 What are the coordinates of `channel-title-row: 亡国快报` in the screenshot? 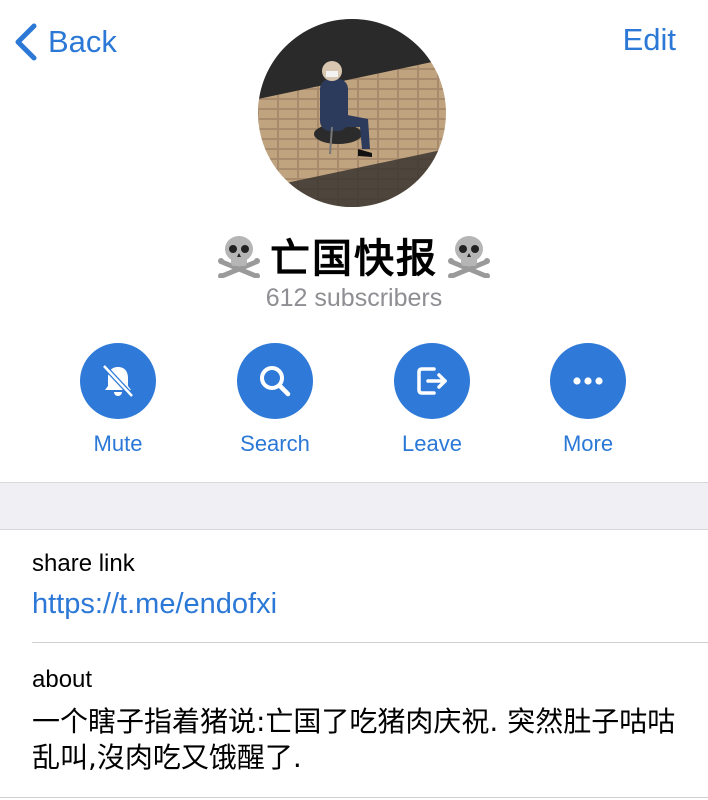 It's located at (354, 255).